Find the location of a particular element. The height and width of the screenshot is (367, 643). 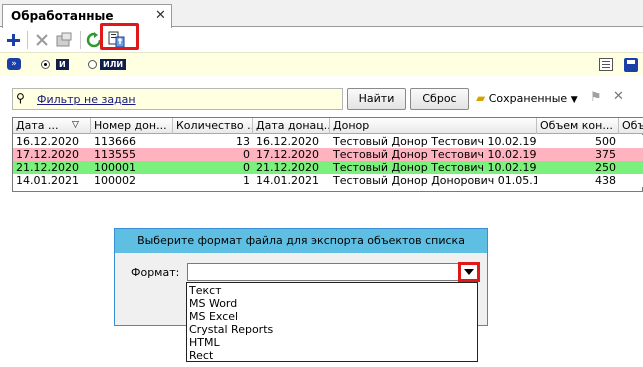

columns-icon is located at coordinates (606, 64).